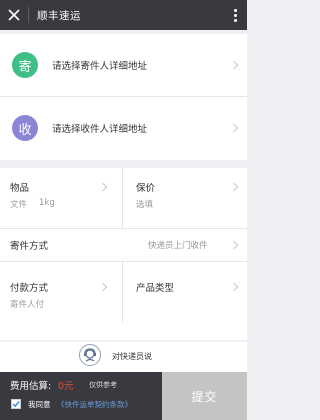  I want to click on close-icon, so click(14, 15).